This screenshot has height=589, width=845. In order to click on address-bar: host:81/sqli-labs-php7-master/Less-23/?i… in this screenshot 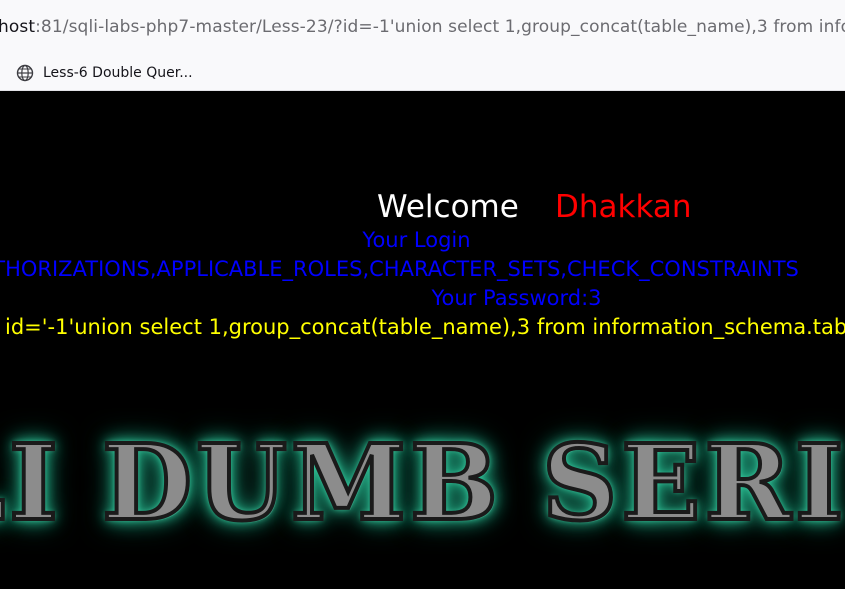, I will do `click(422, 28)`.